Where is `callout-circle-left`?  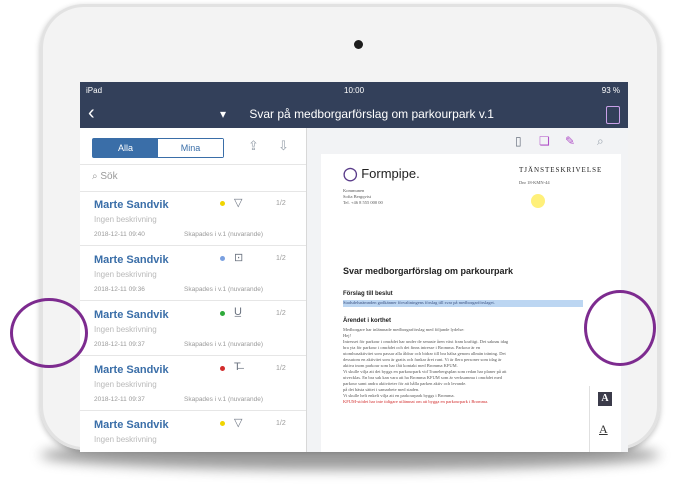 callout-circle-left is located at coordinates (49, 333).